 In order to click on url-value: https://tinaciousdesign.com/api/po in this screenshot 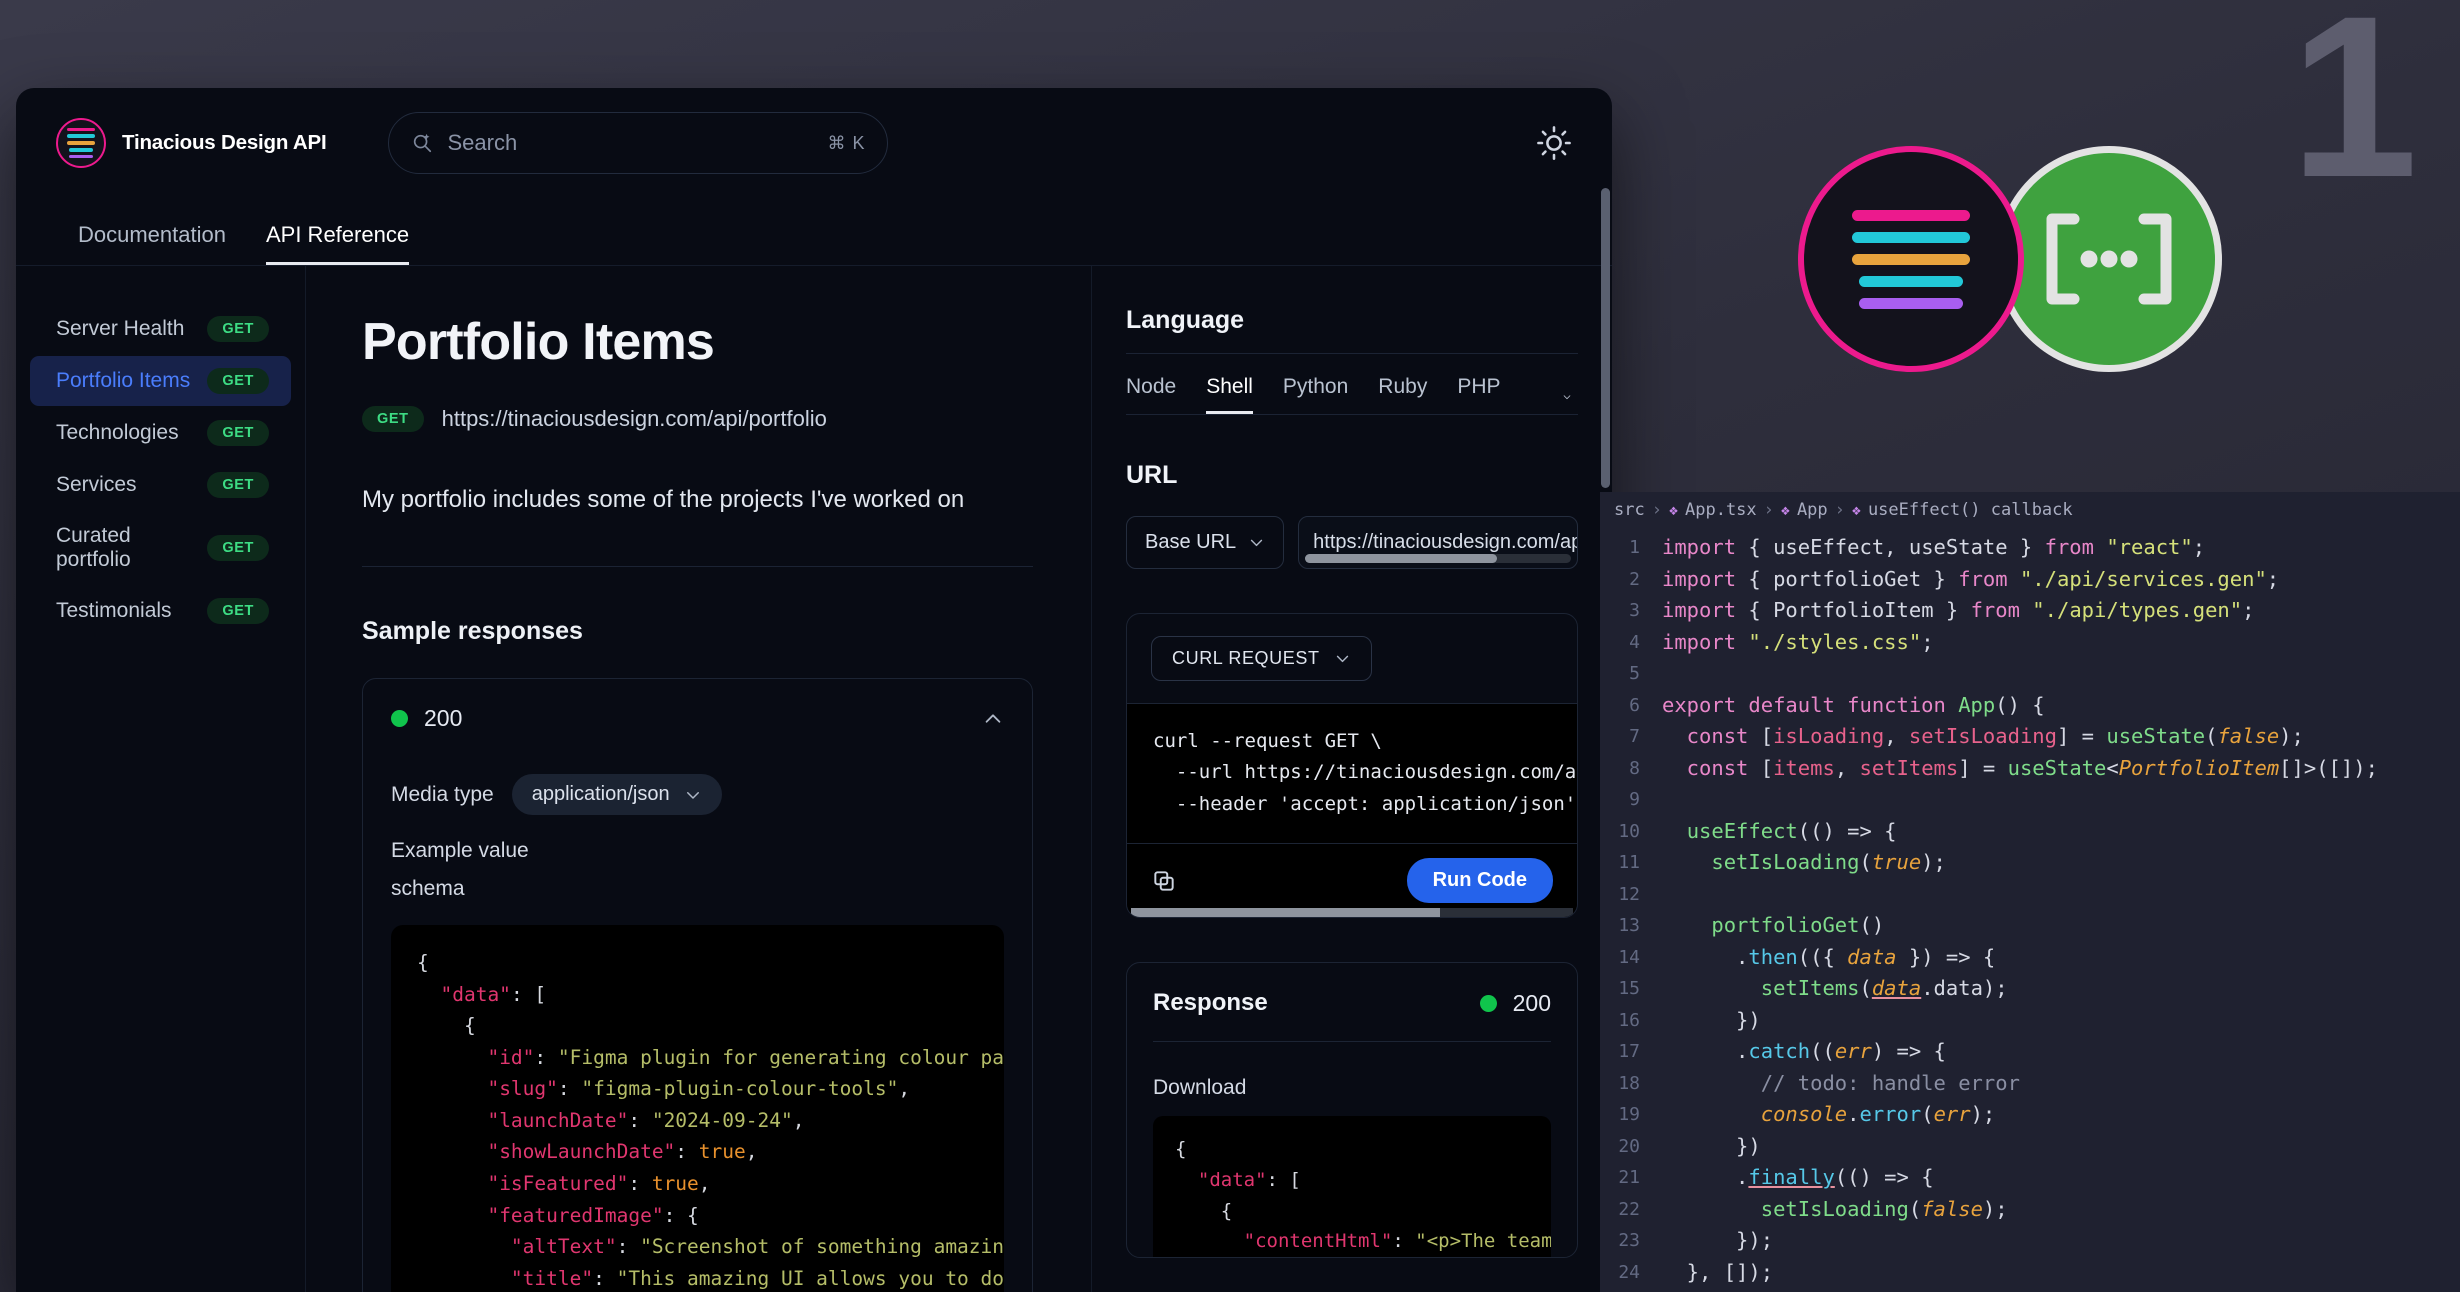, I will do `click(1445, 542)`.